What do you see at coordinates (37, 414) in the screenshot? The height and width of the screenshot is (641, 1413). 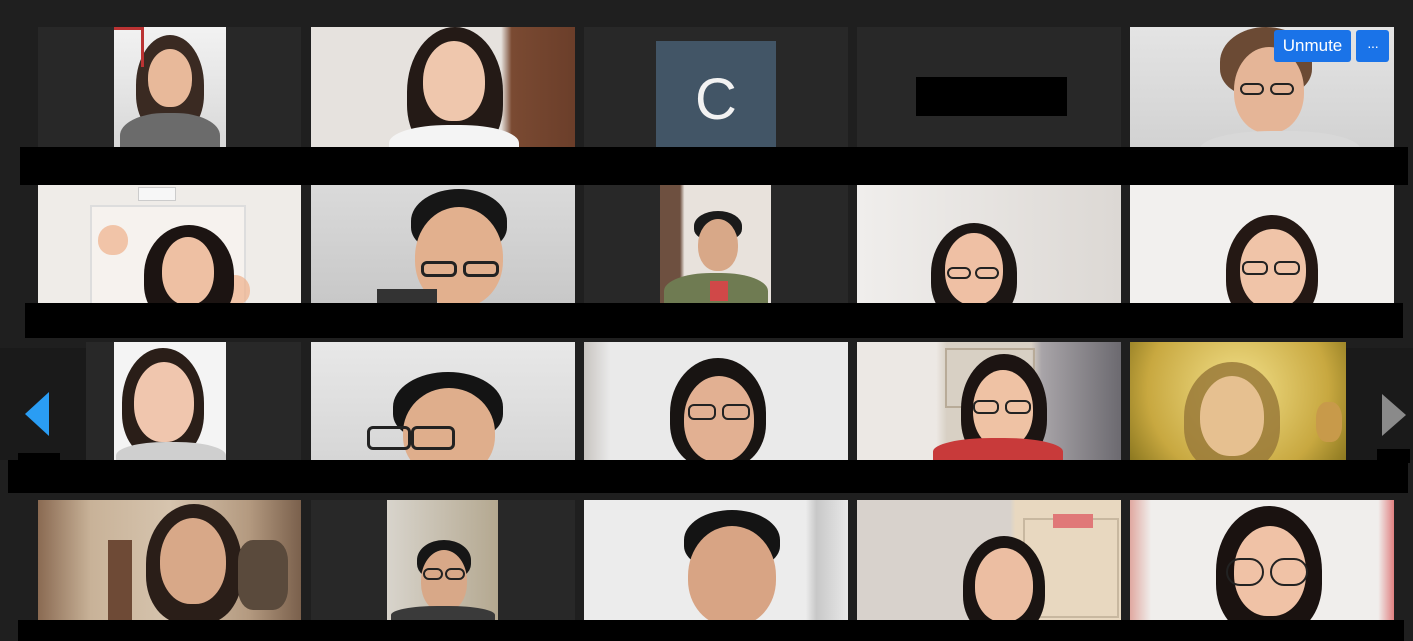 I see `triangle-left-icon` at bounding box center [37, 414].